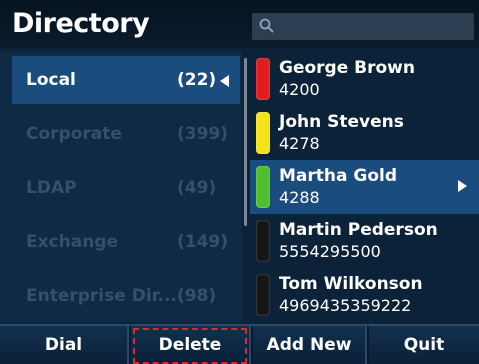  I want to click on contact-name: John Stevens, so click(341, 122).